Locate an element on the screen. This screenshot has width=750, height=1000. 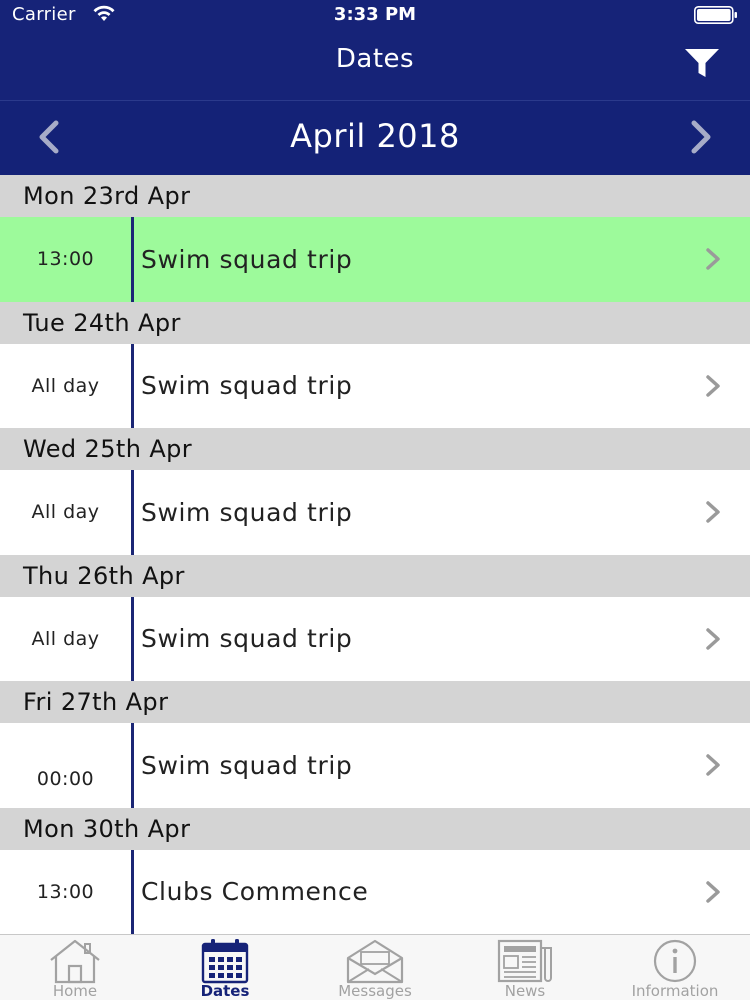
tab-dates: Dates is located at coordinates (225, 967).